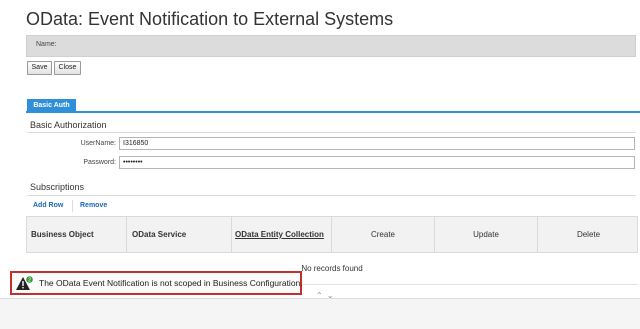 This screenshot has width=640, height=329. Describe the element at coordinates (24, 283) in the screenshot. I see `warning-icon: 2` at that location.